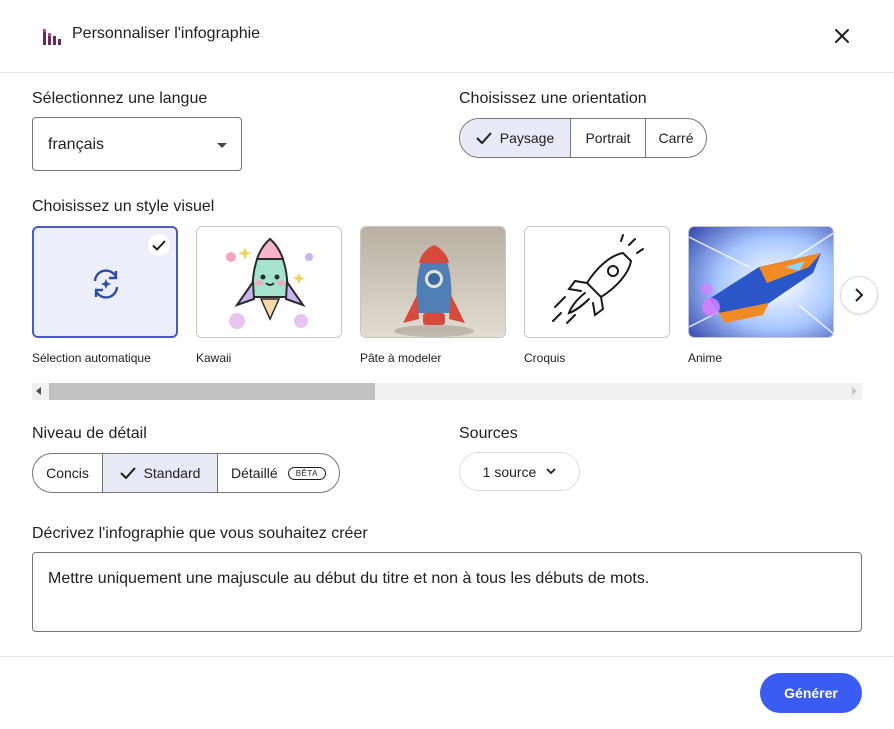  I want to click on orientation-option-label: Portrait, so click(608, 138).